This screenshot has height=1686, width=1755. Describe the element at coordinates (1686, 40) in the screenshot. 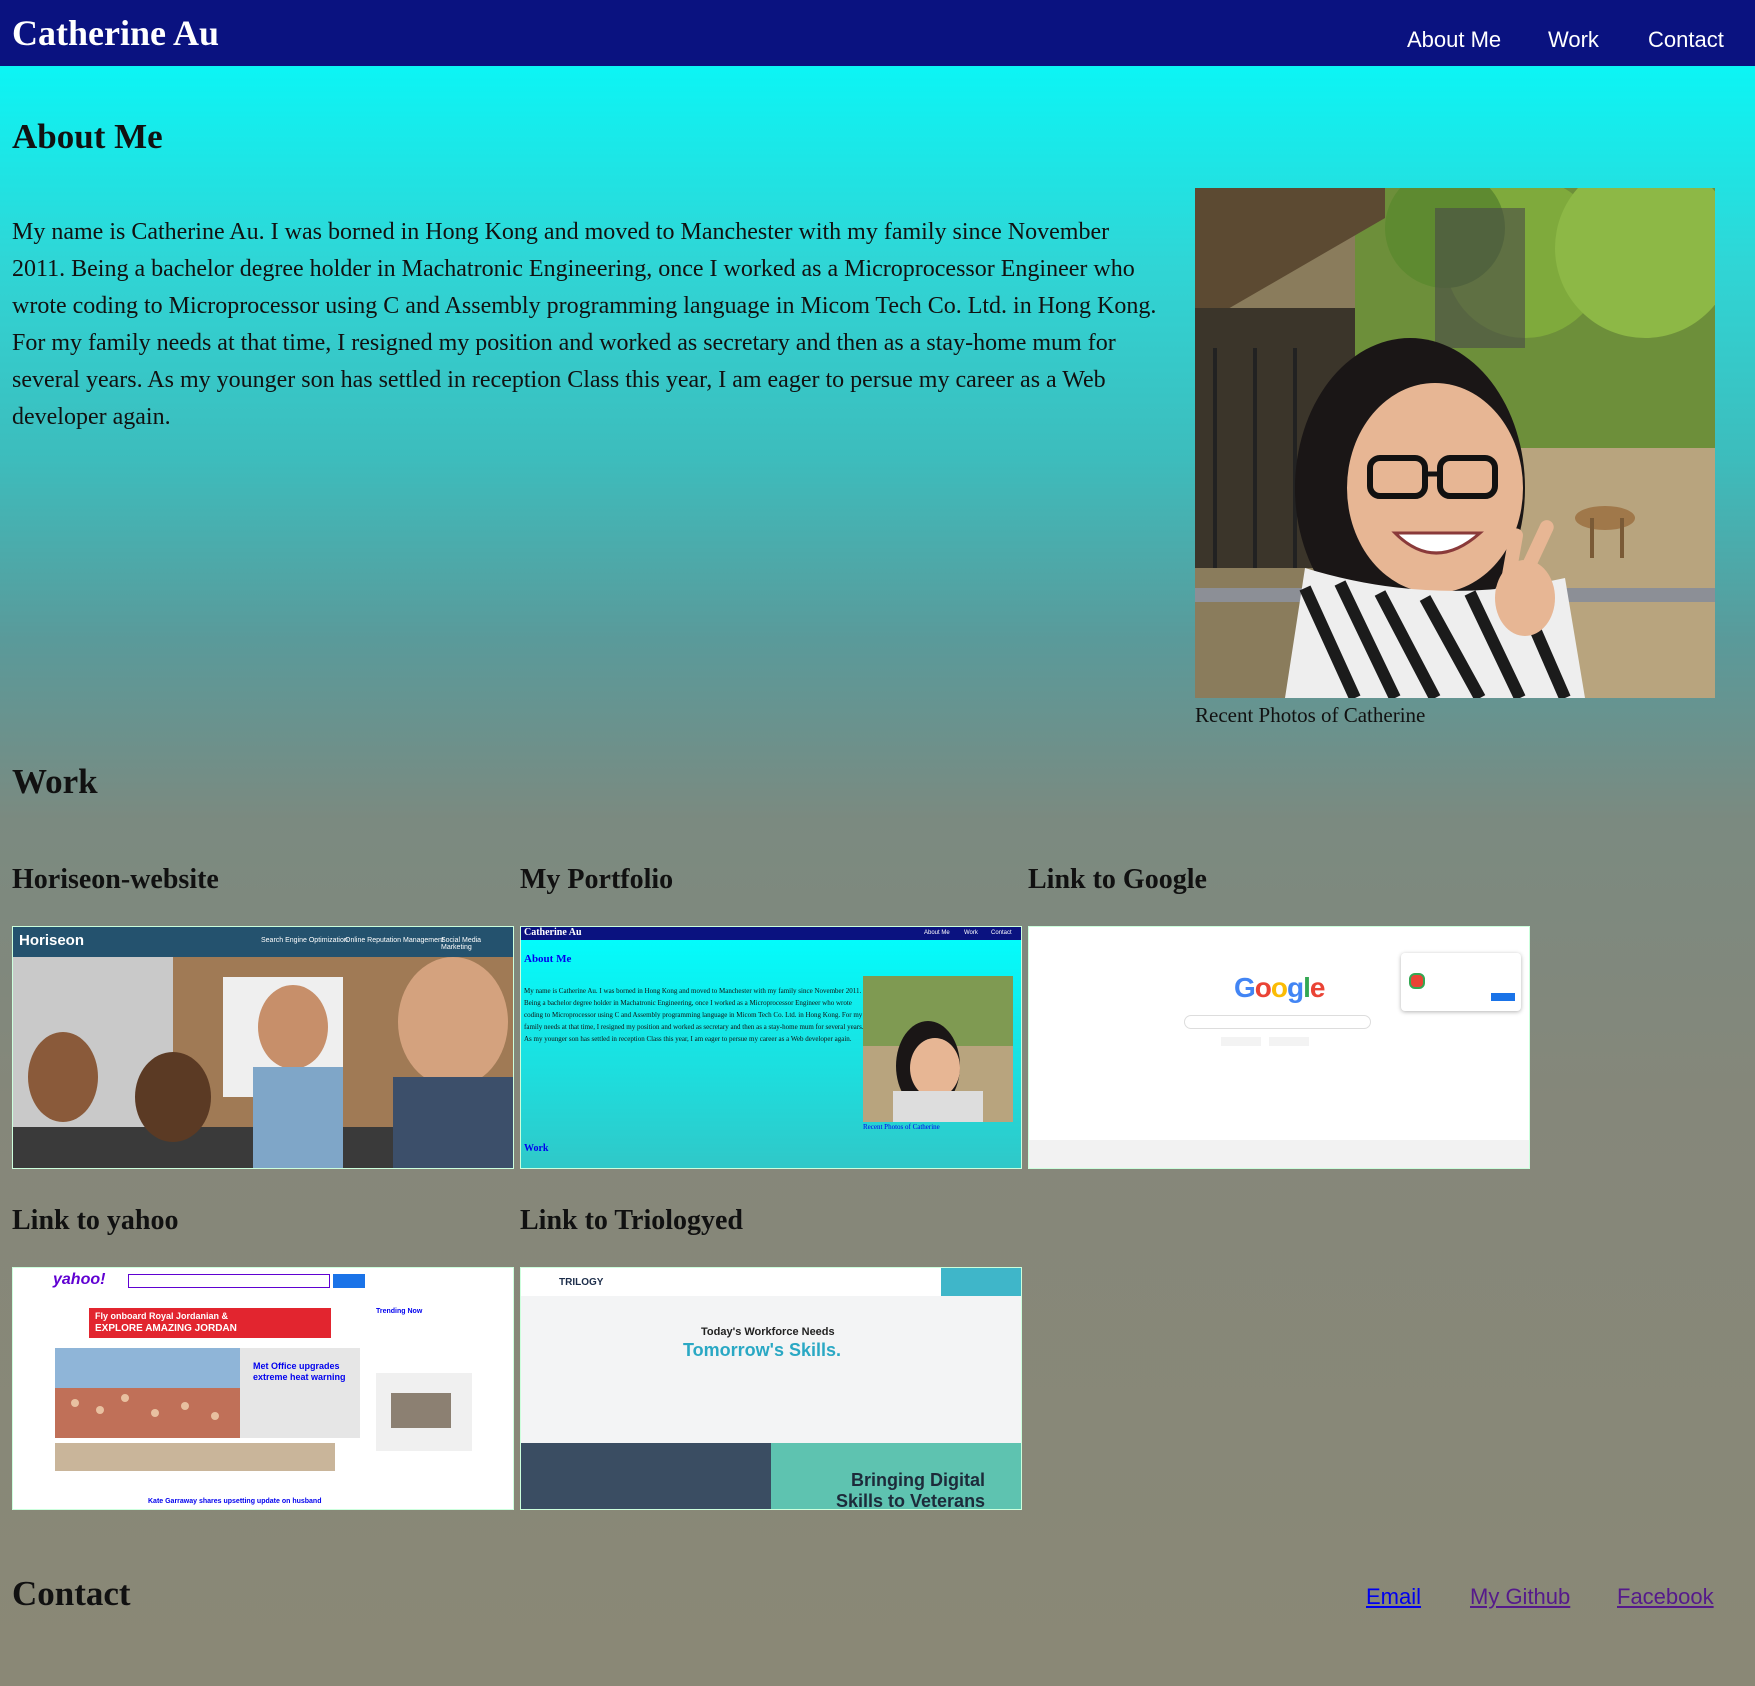

I see `nav-contact: Contact` at that location.